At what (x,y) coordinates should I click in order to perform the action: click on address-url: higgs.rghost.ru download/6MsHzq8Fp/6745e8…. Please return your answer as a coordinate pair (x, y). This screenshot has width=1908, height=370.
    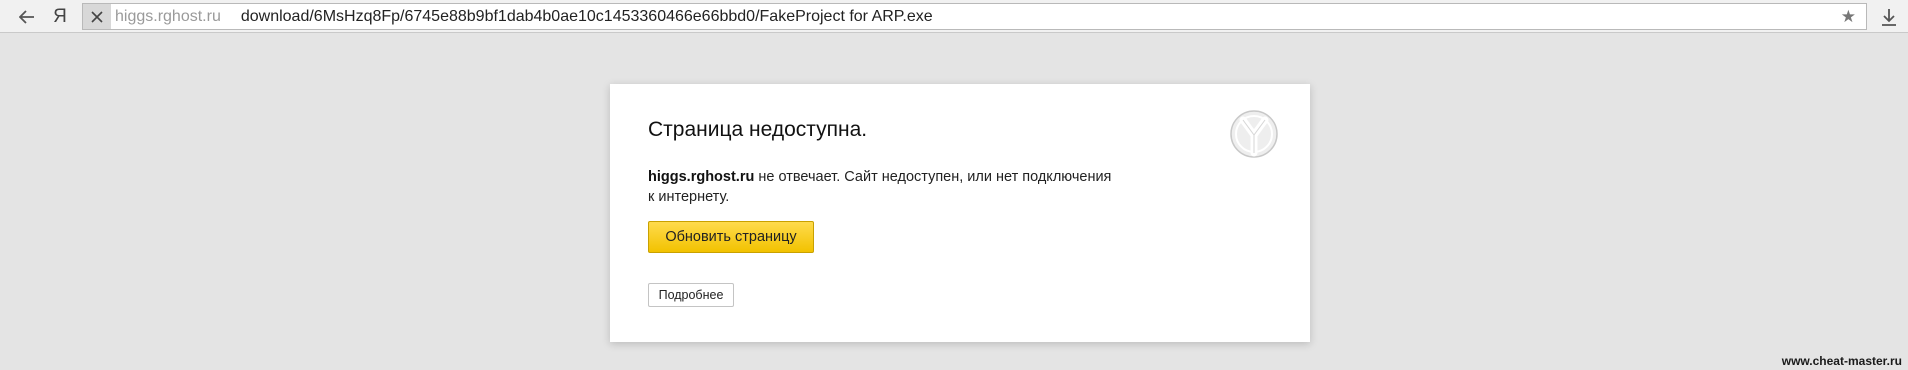
    Looking at the image, I should click on (524, 16).